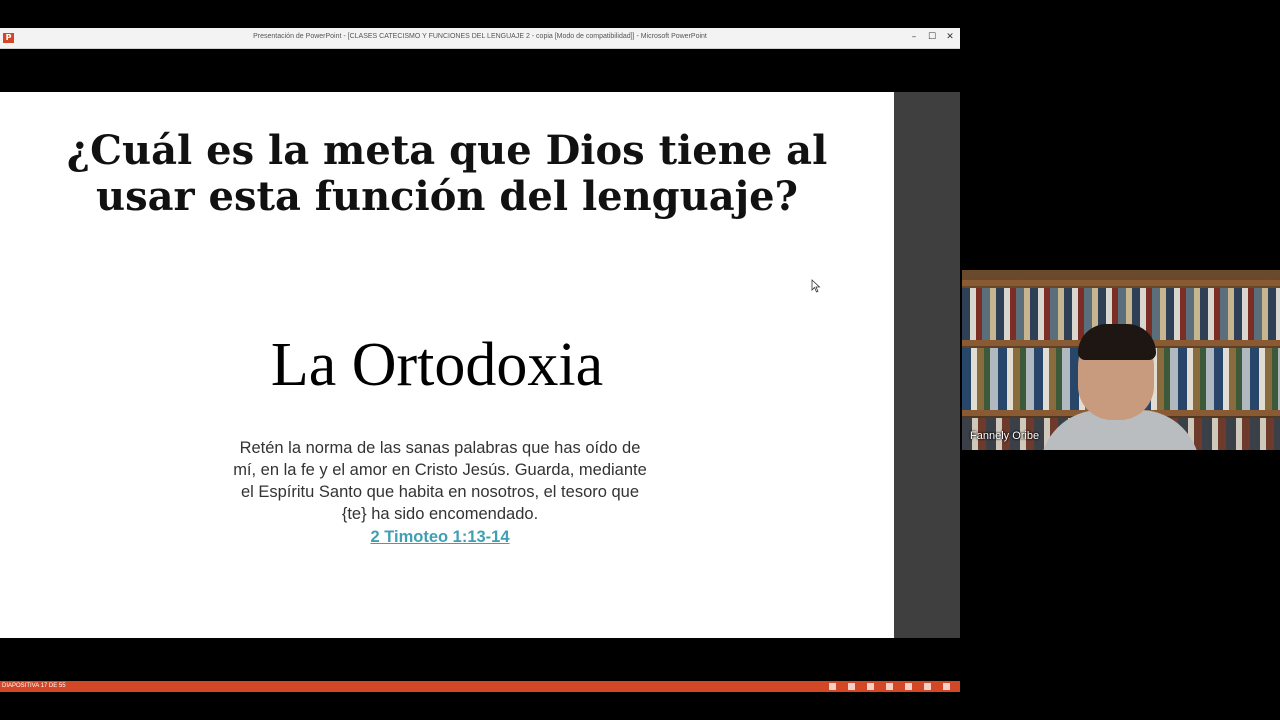  Describe the element at coordinates (439, 537) in the screenshot. I see `verse-reference-link: 2 Timoteo 1:13-14` at that location.